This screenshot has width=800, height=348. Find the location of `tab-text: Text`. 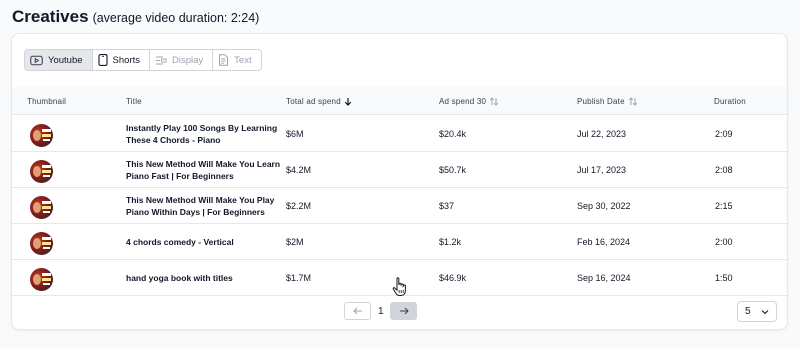

tab-text: Text is located at coordinates (237, 60).